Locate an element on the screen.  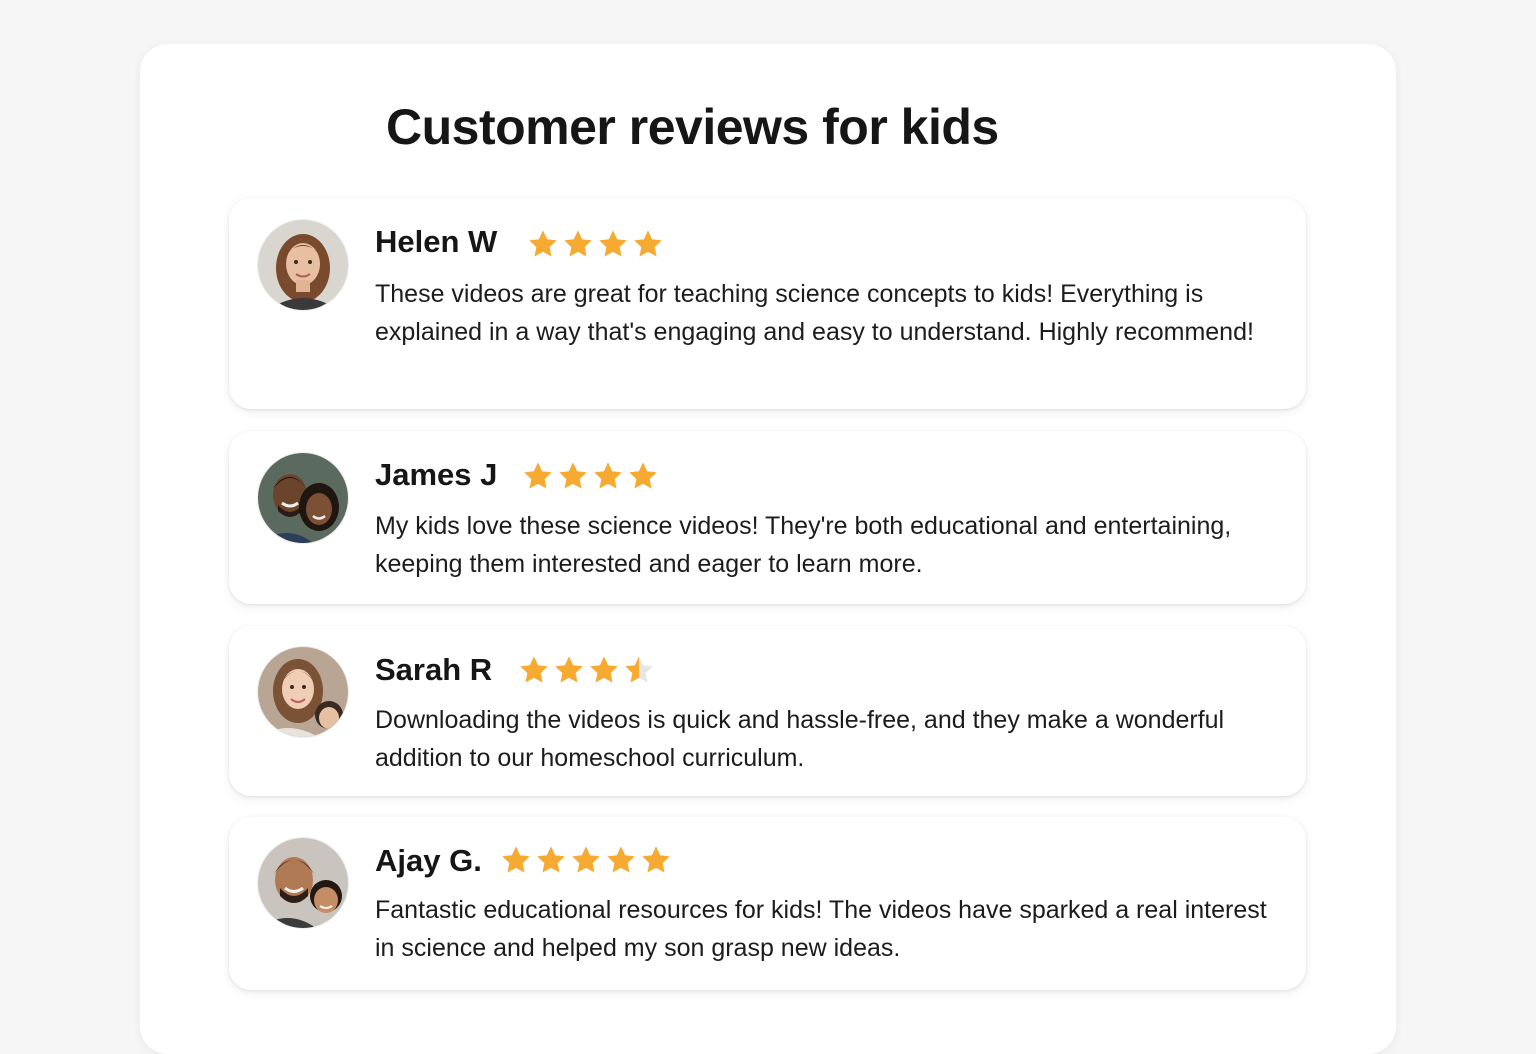
reviewer-name: Helen W is located at coordinates (436, 241).